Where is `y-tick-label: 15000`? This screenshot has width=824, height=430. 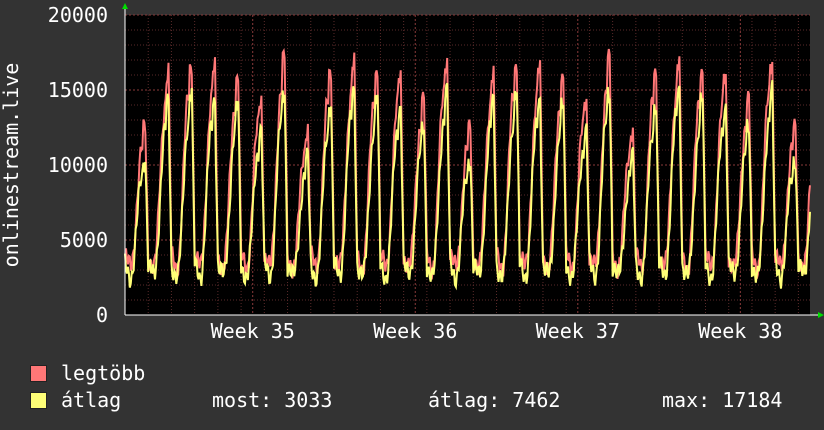
y-tick-label: 15000 is located at coordinates (78, 90).